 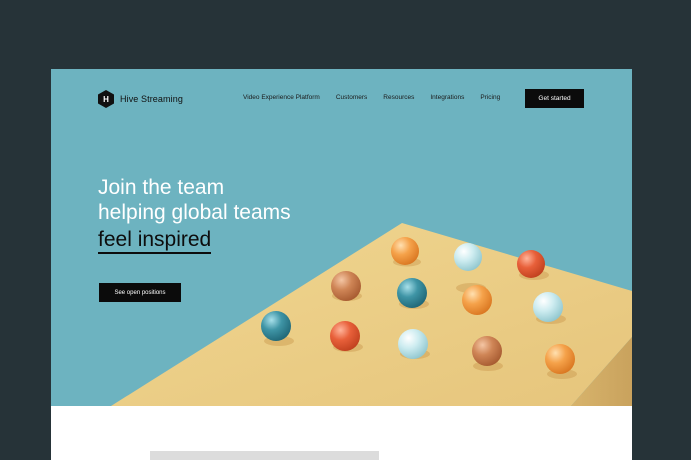 I want to click on get-started-button: Get started, so click(x=554, y=98).